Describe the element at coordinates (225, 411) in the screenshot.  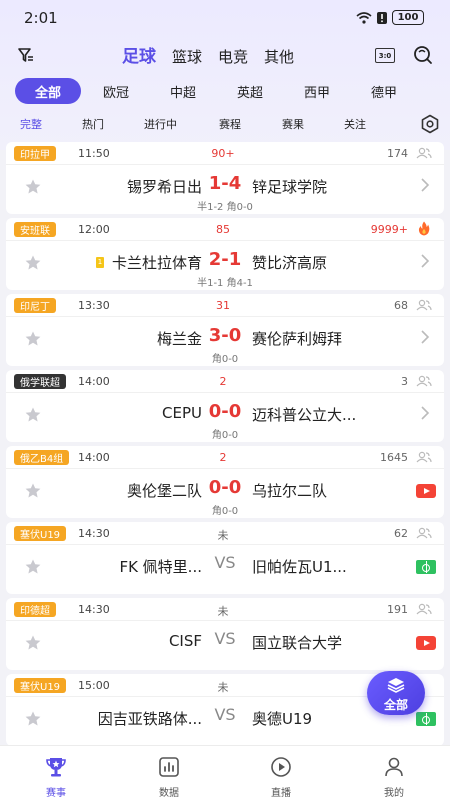
I see `match-score-text: 0-0` at that location.